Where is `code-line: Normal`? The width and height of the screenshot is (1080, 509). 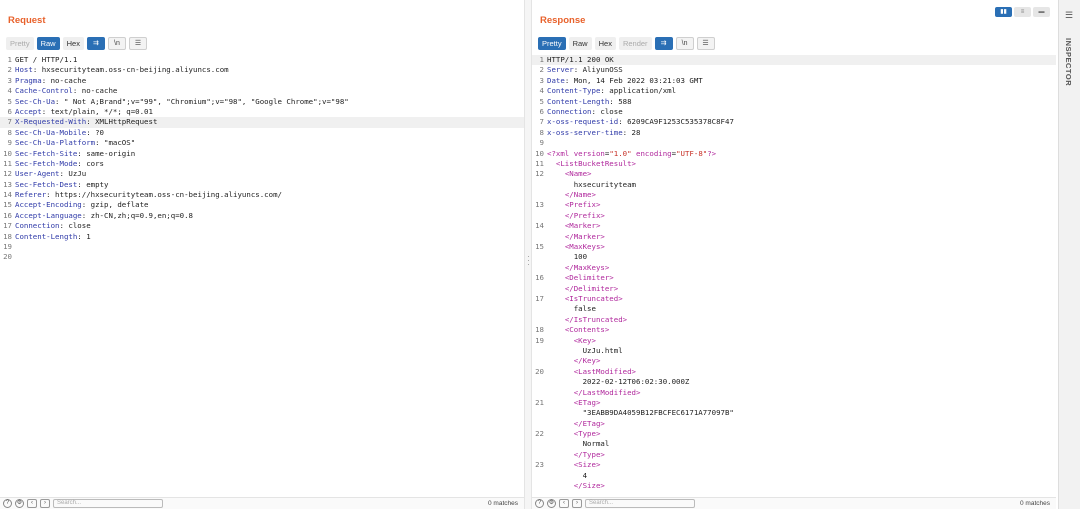 code-line: Normal is located at coordinates (794, 444).